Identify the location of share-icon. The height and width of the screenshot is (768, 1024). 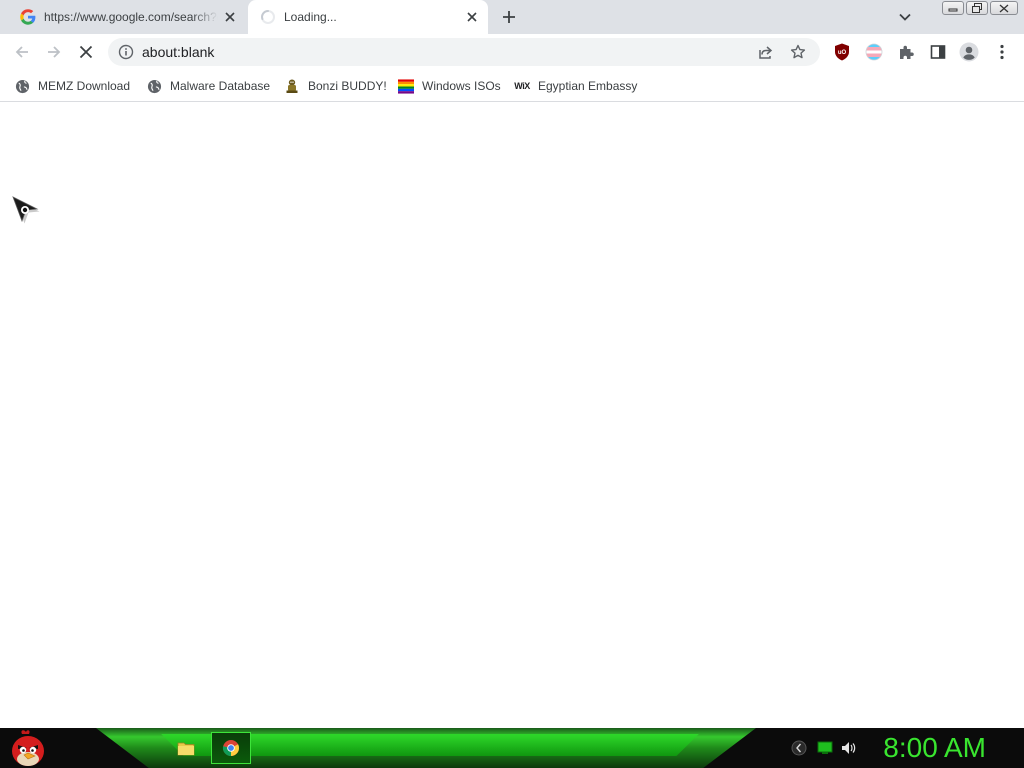
(766, 52).